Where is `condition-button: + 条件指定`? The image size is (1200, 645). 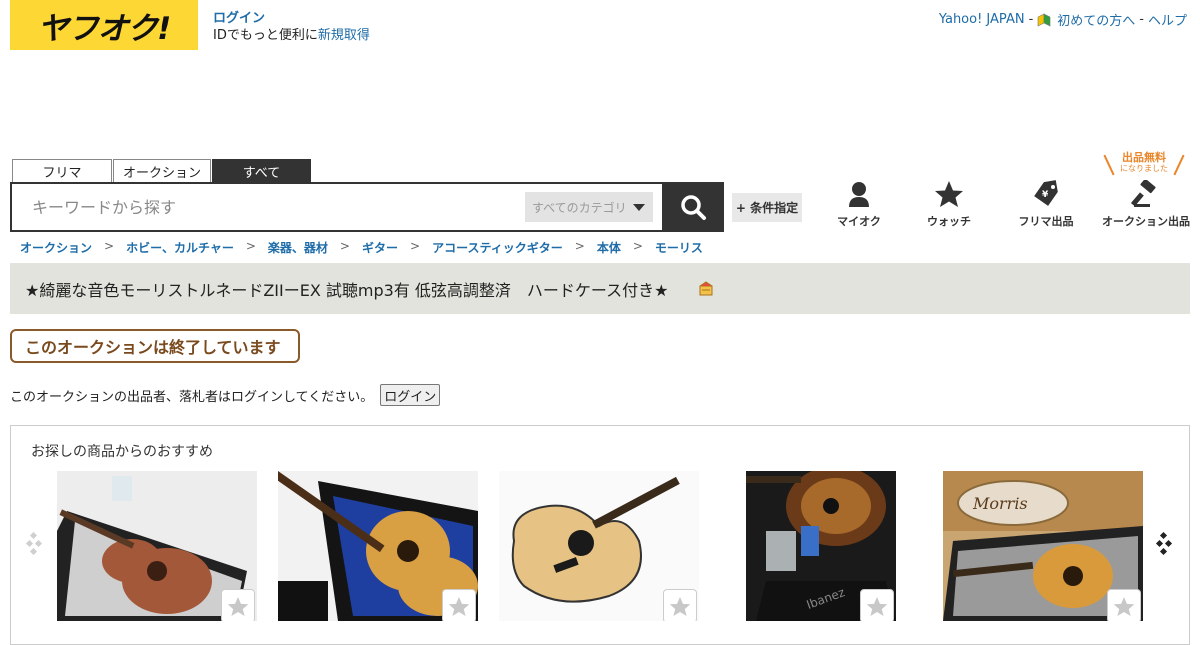
condition-button: + 条件指定 is located at coordinates (767, 207).